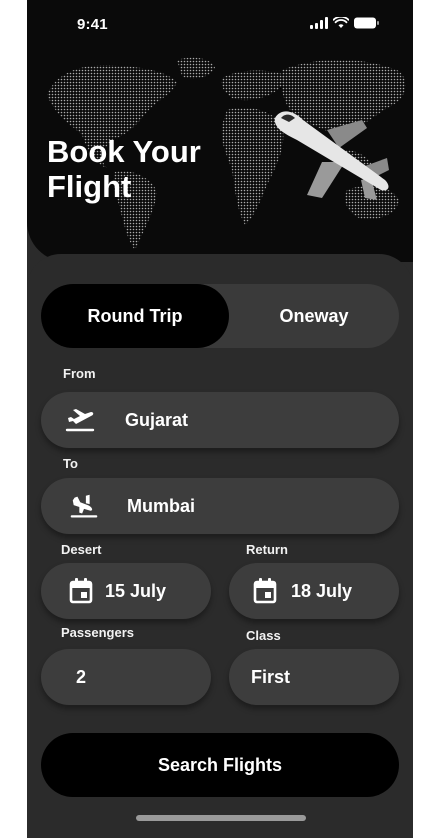 The width and height of the screenshot is (440, 838). What do you see at coordinates (136, 590) in the screenshot?
I see `depart-date-value: 15 July` at bounding box center [136, 590].